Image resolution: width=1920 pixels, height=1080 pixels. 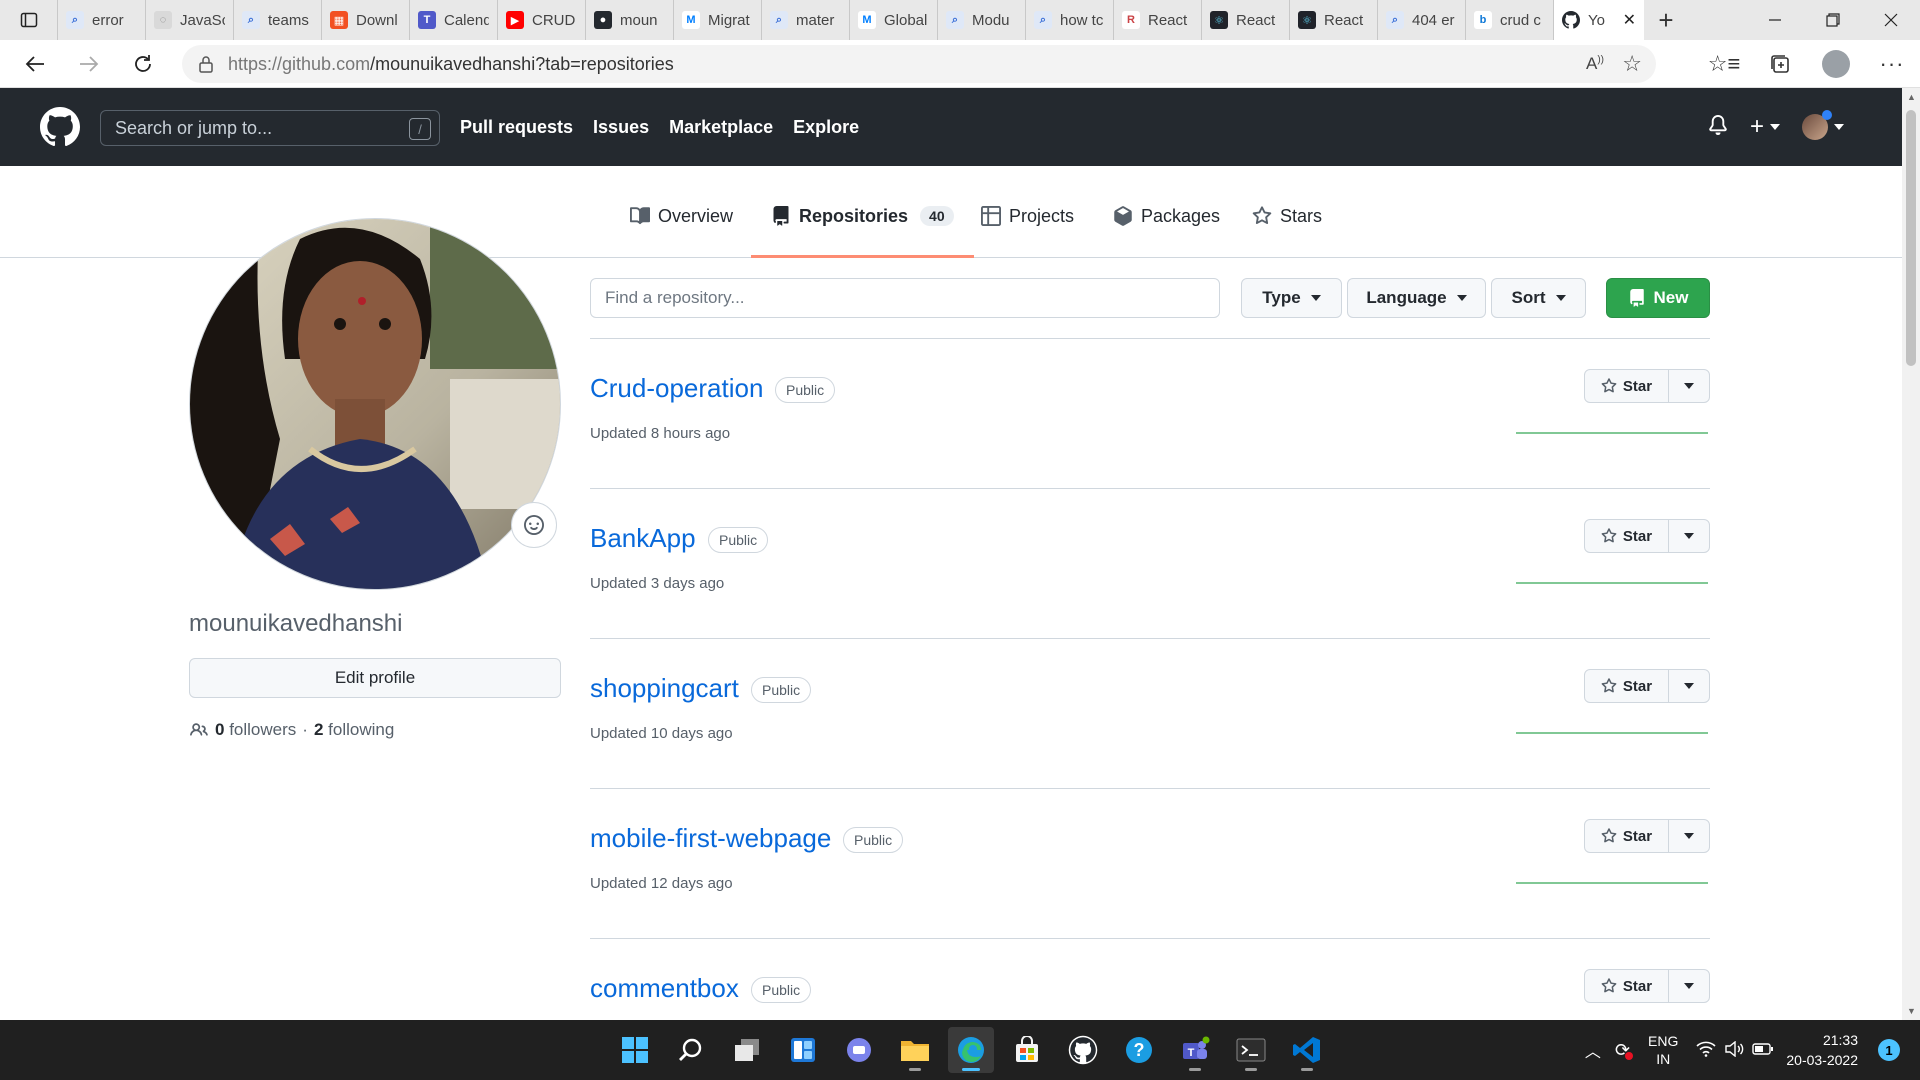 I want to click on tab-projects: Projects, so click(x=1027, y=232).